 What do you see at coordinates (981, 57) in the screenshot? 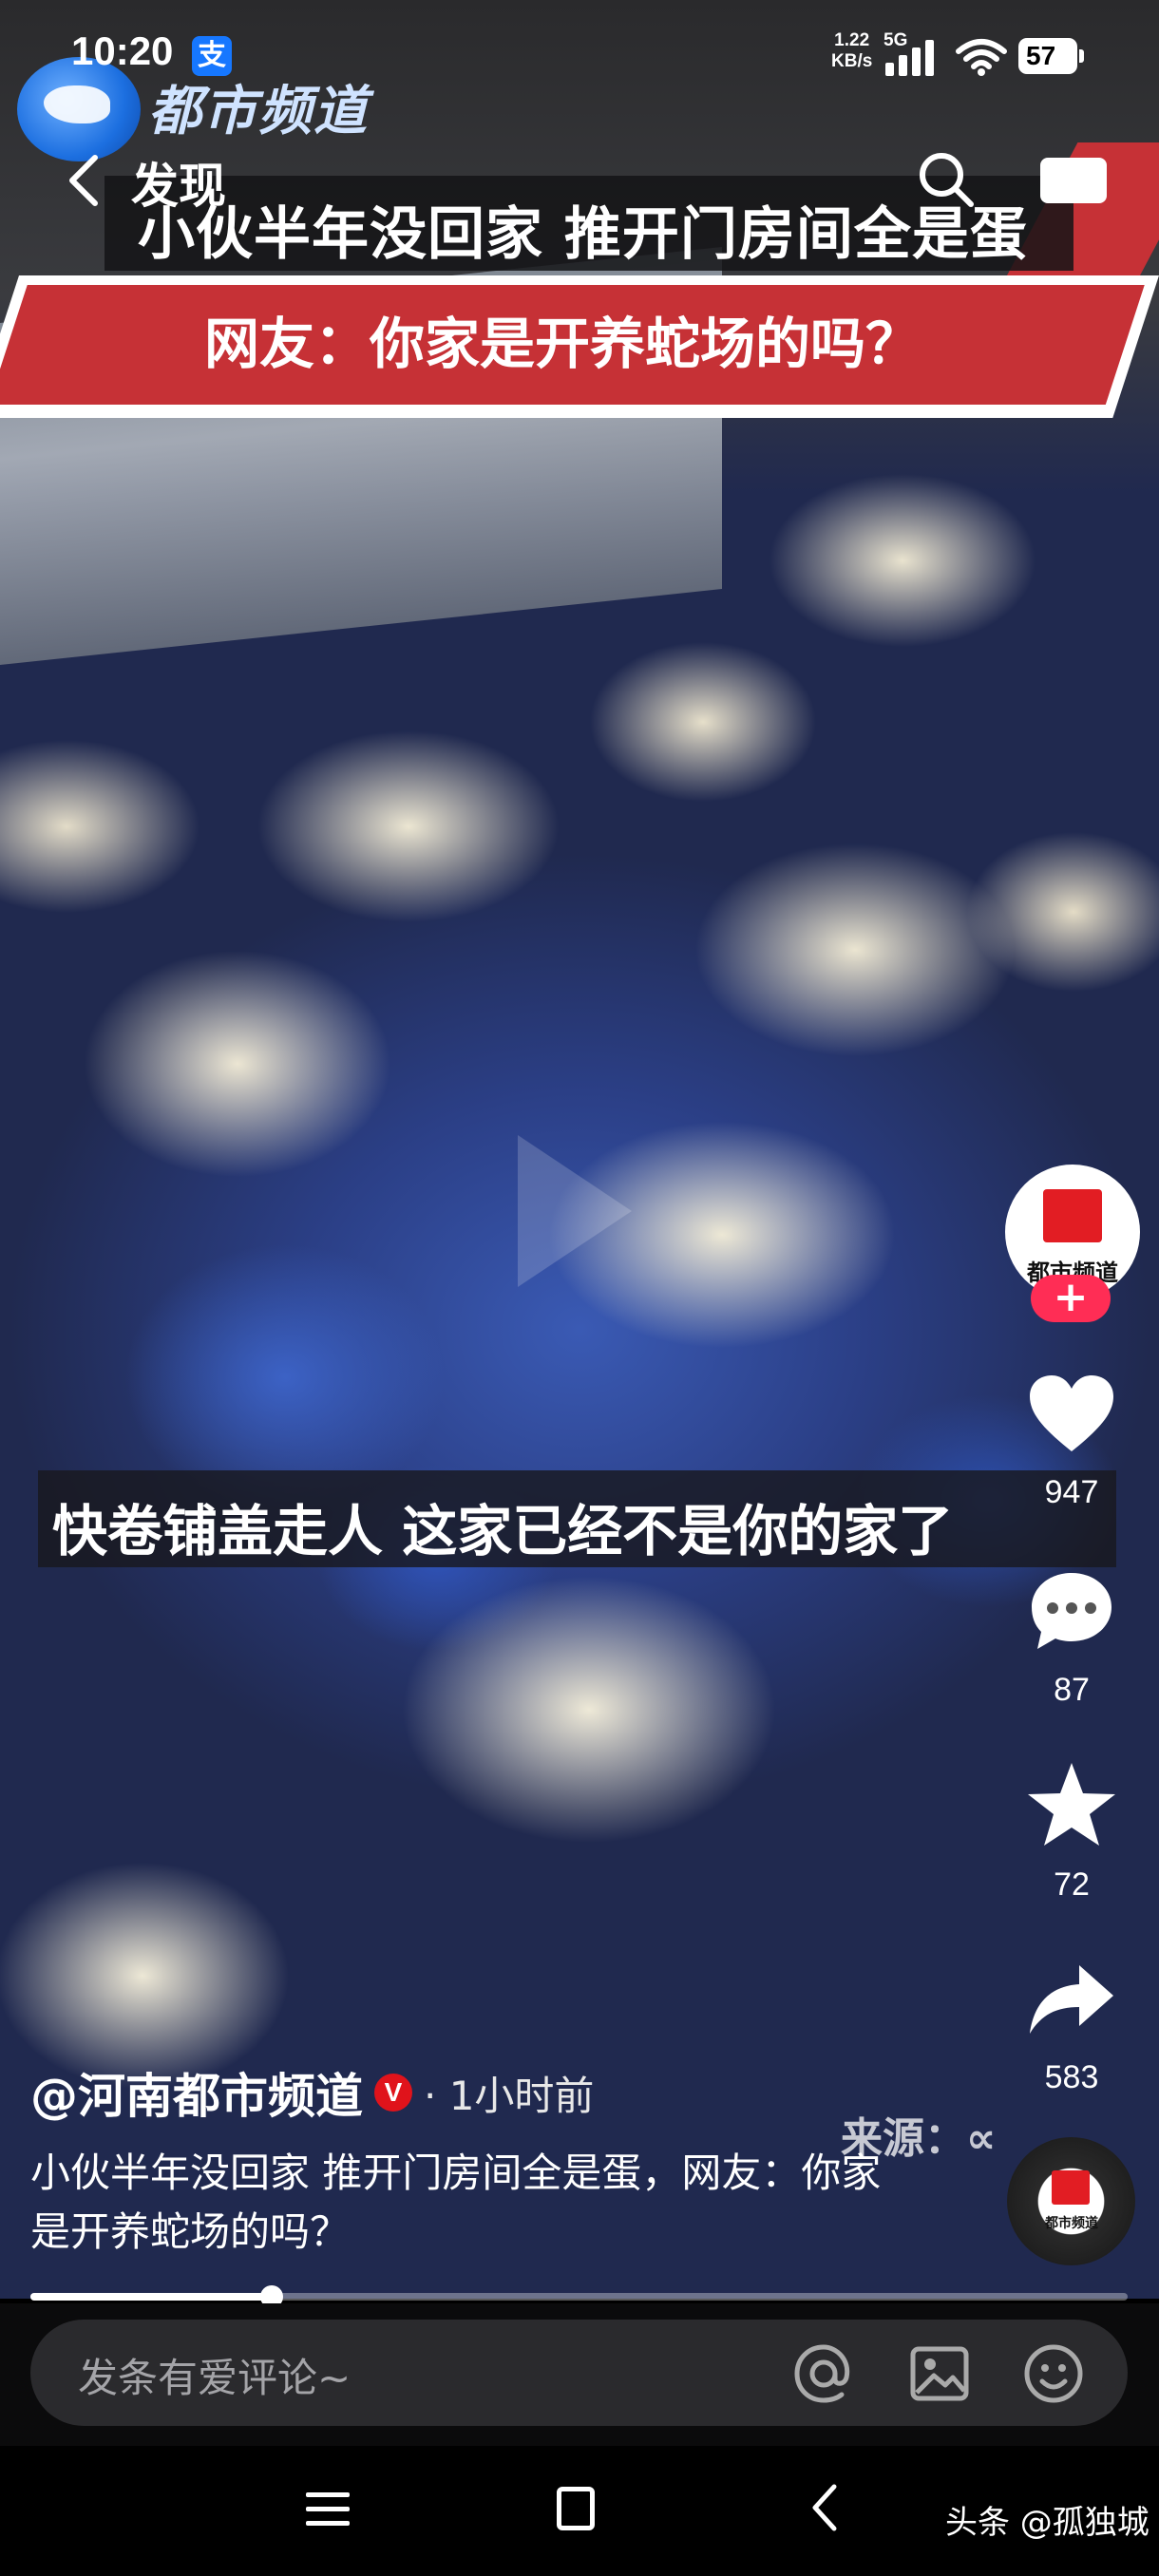
I see `wifi-icon` at bounding box center [981, 57].